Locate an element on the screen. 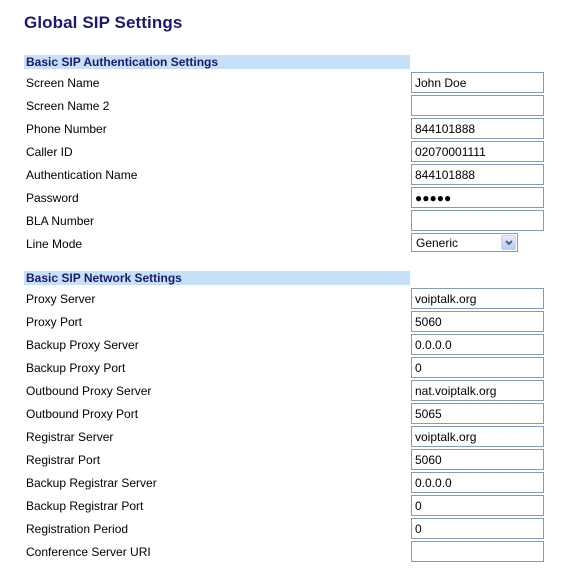 The width and height of the screenshot is (574, 578). caller-id-row: Caller ID is located at coordinates (284, 152).